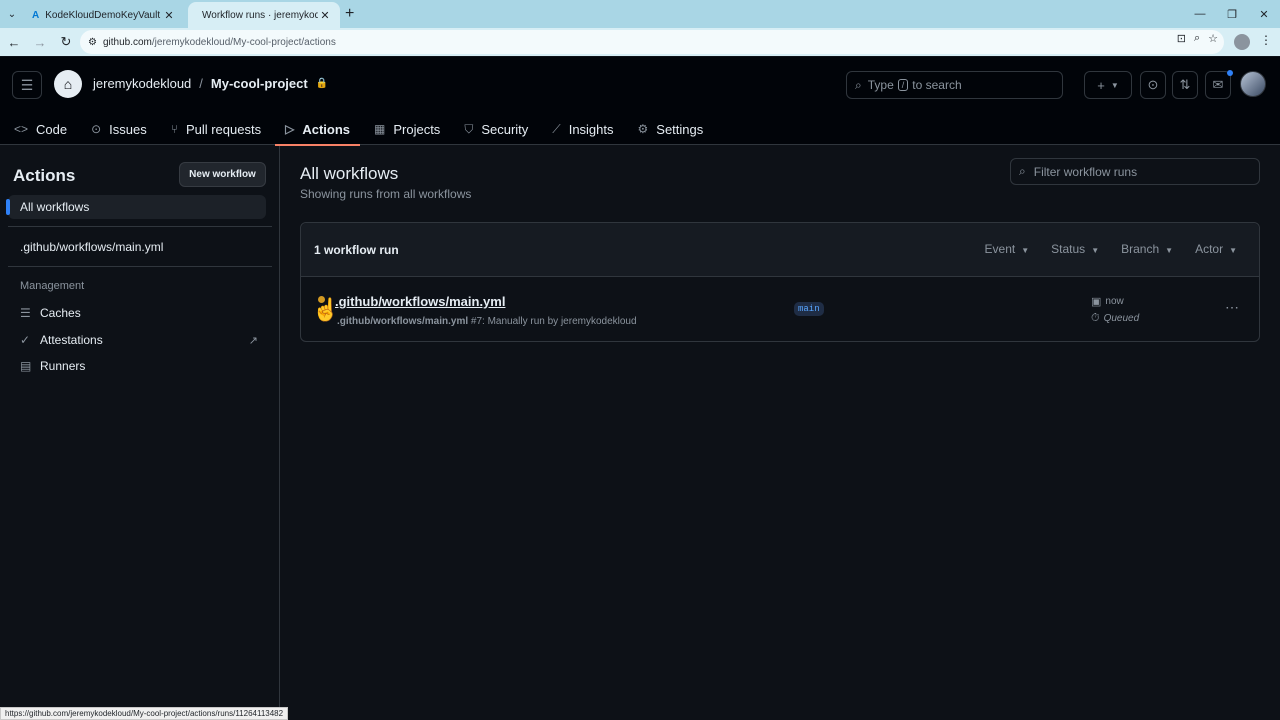 This screenshot has width=1280, height=720. I want to click on address-bar-actions: ⊡ ⌕ ☆, so click(1197, 38).